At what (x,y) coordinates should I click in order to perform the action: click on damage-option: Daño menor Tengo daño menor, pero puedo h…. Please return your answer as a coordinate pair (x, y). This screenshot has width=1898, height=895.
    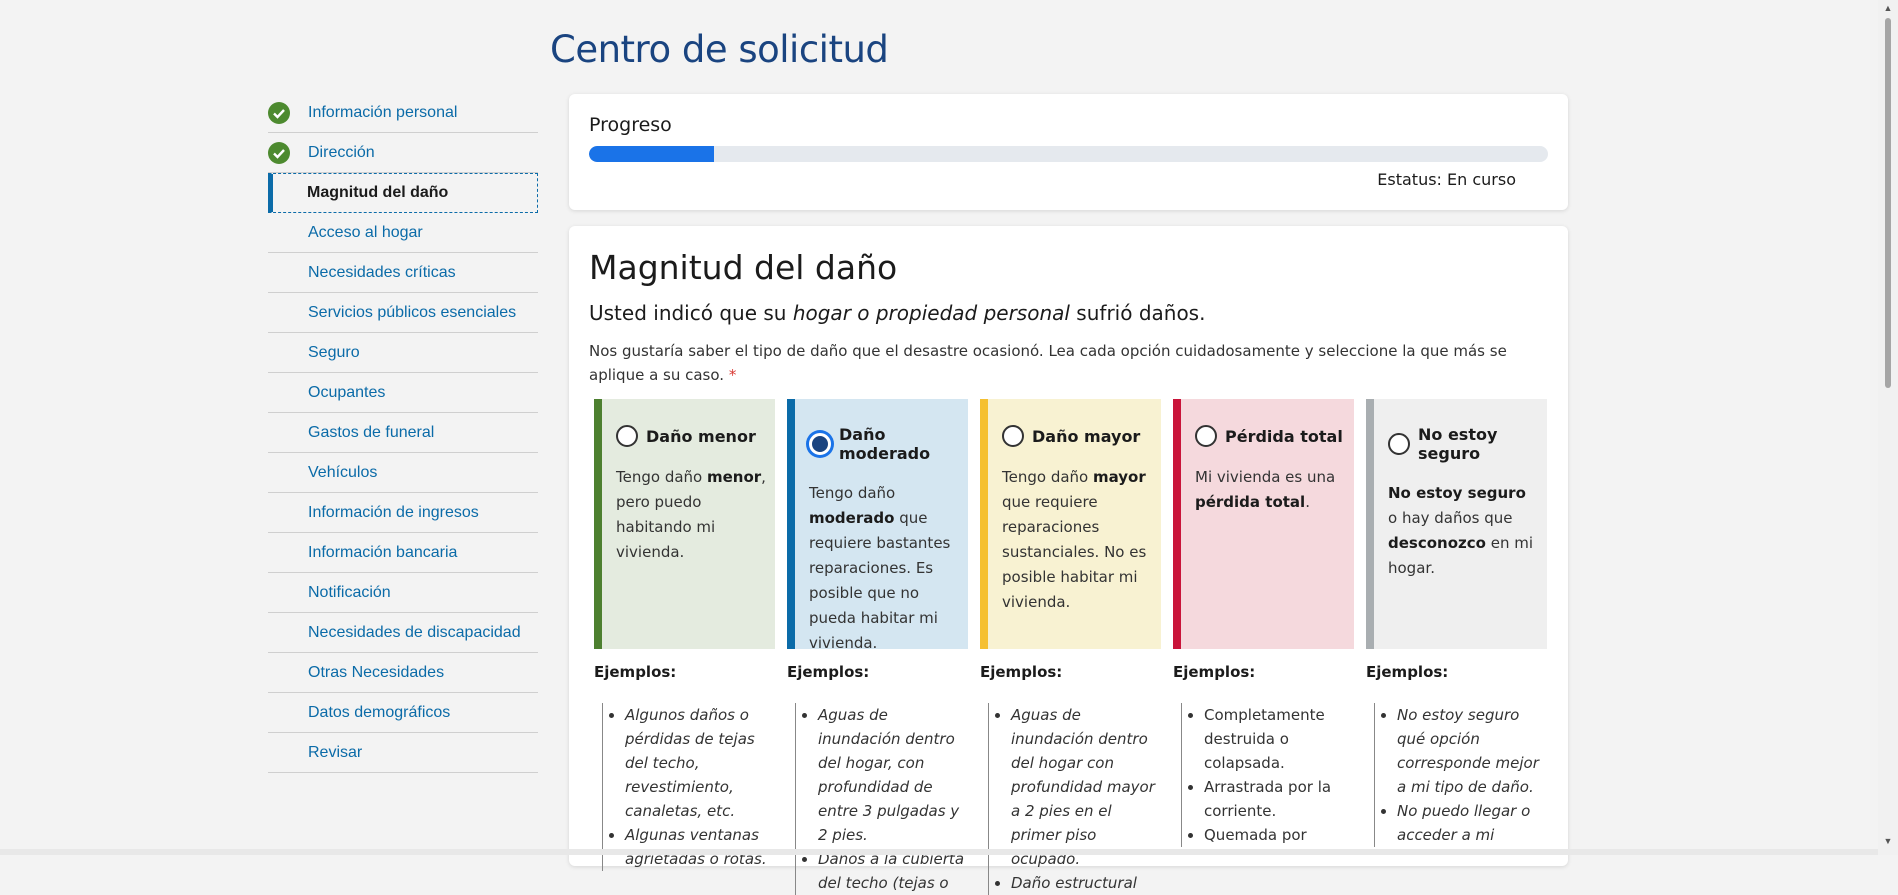
    Looking at the image, I should click on (684, 647).